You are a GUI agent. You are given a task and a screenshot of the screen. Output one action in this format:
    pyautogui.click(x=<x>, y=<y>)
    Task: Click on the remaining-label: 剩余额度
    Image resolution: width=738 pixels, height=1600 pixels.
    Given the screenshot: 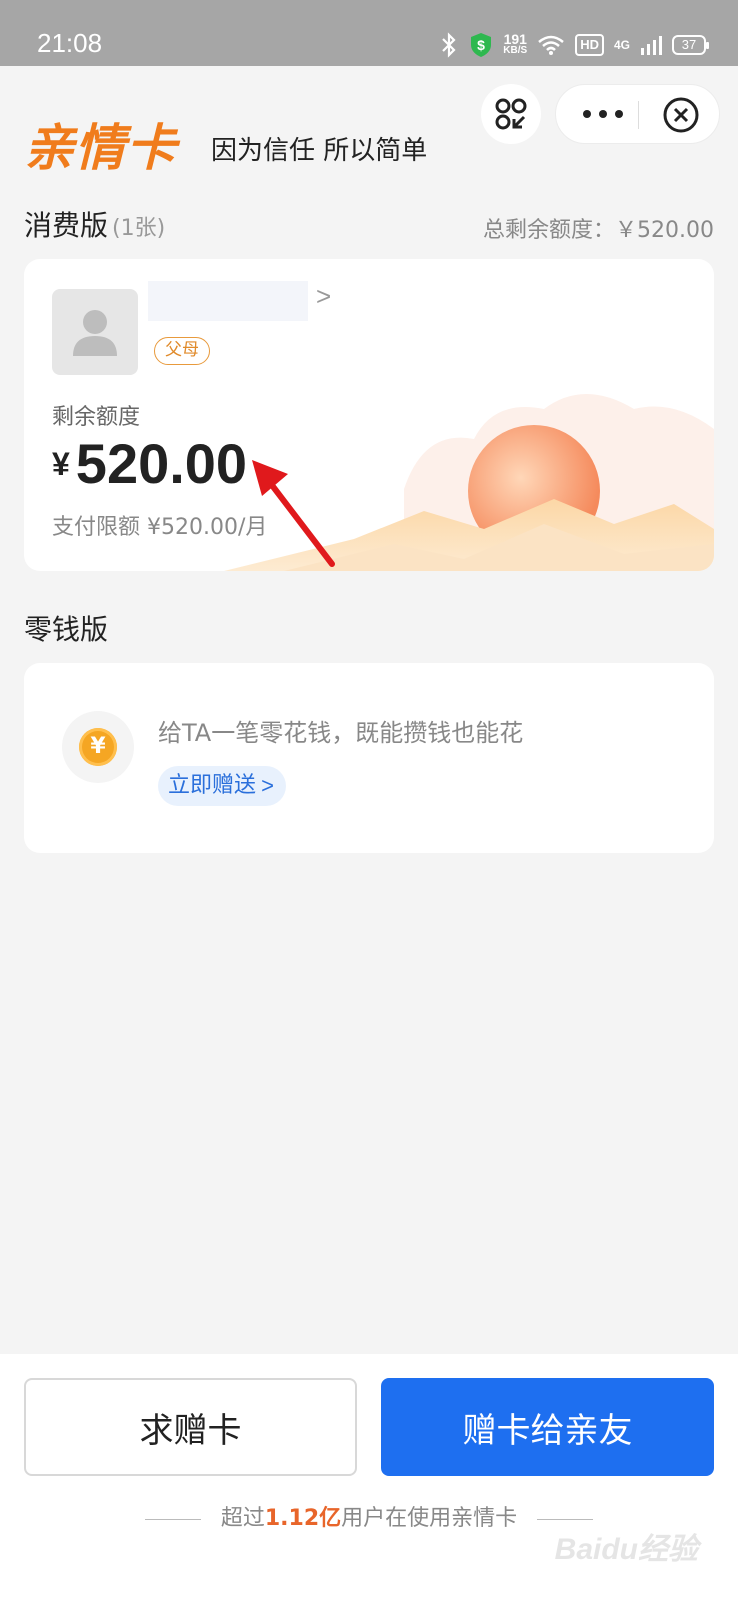 What is the action you would take?
    pyautogui.click(x=96, y=417)
    